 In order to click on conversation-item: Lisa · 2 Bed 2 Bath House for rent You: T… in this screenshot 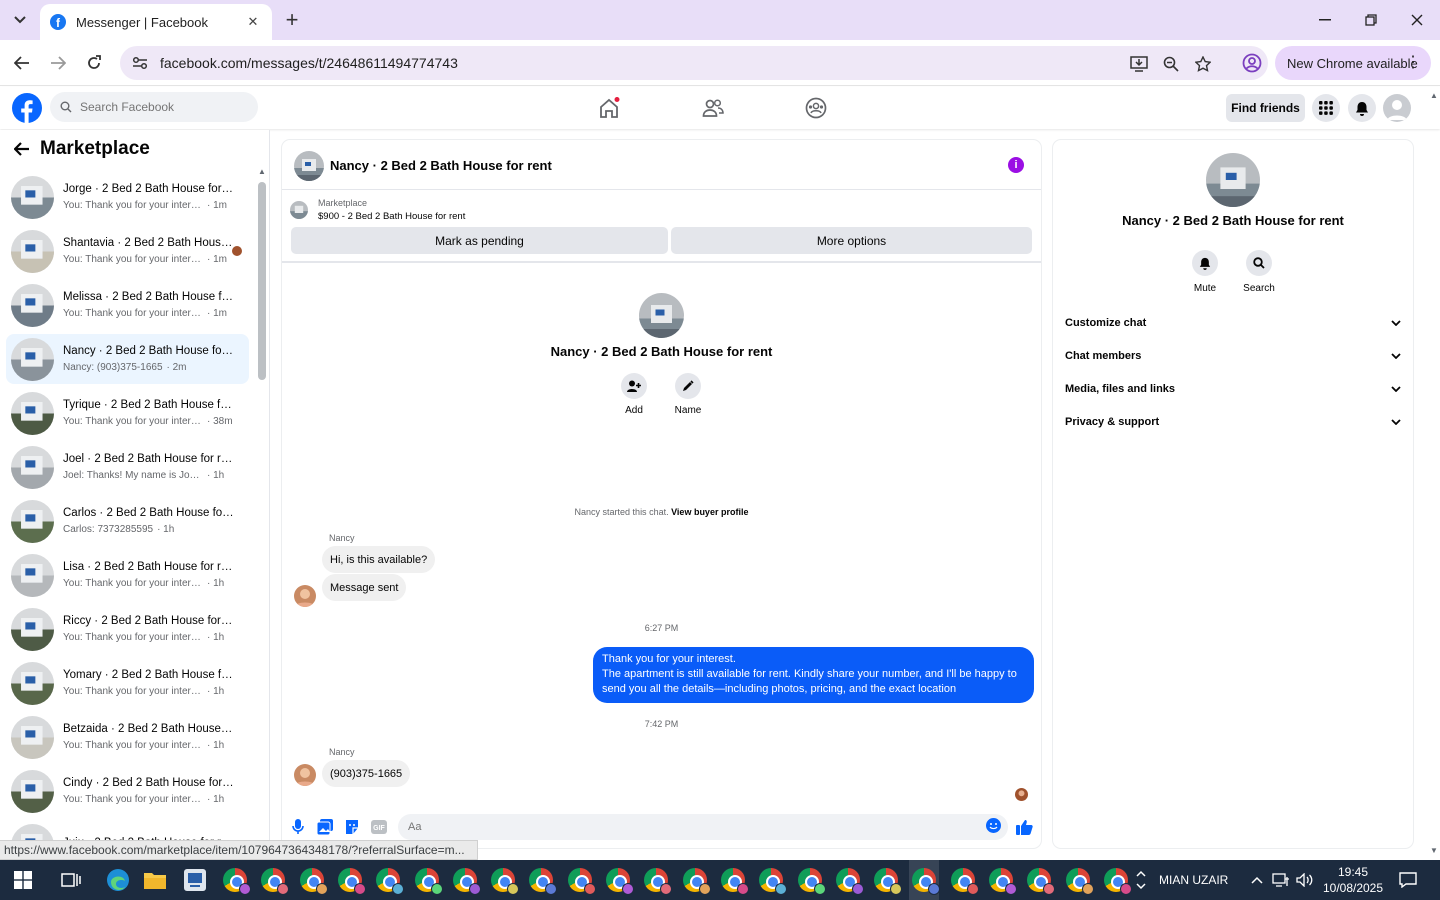, I will do `click(127, 575)`.